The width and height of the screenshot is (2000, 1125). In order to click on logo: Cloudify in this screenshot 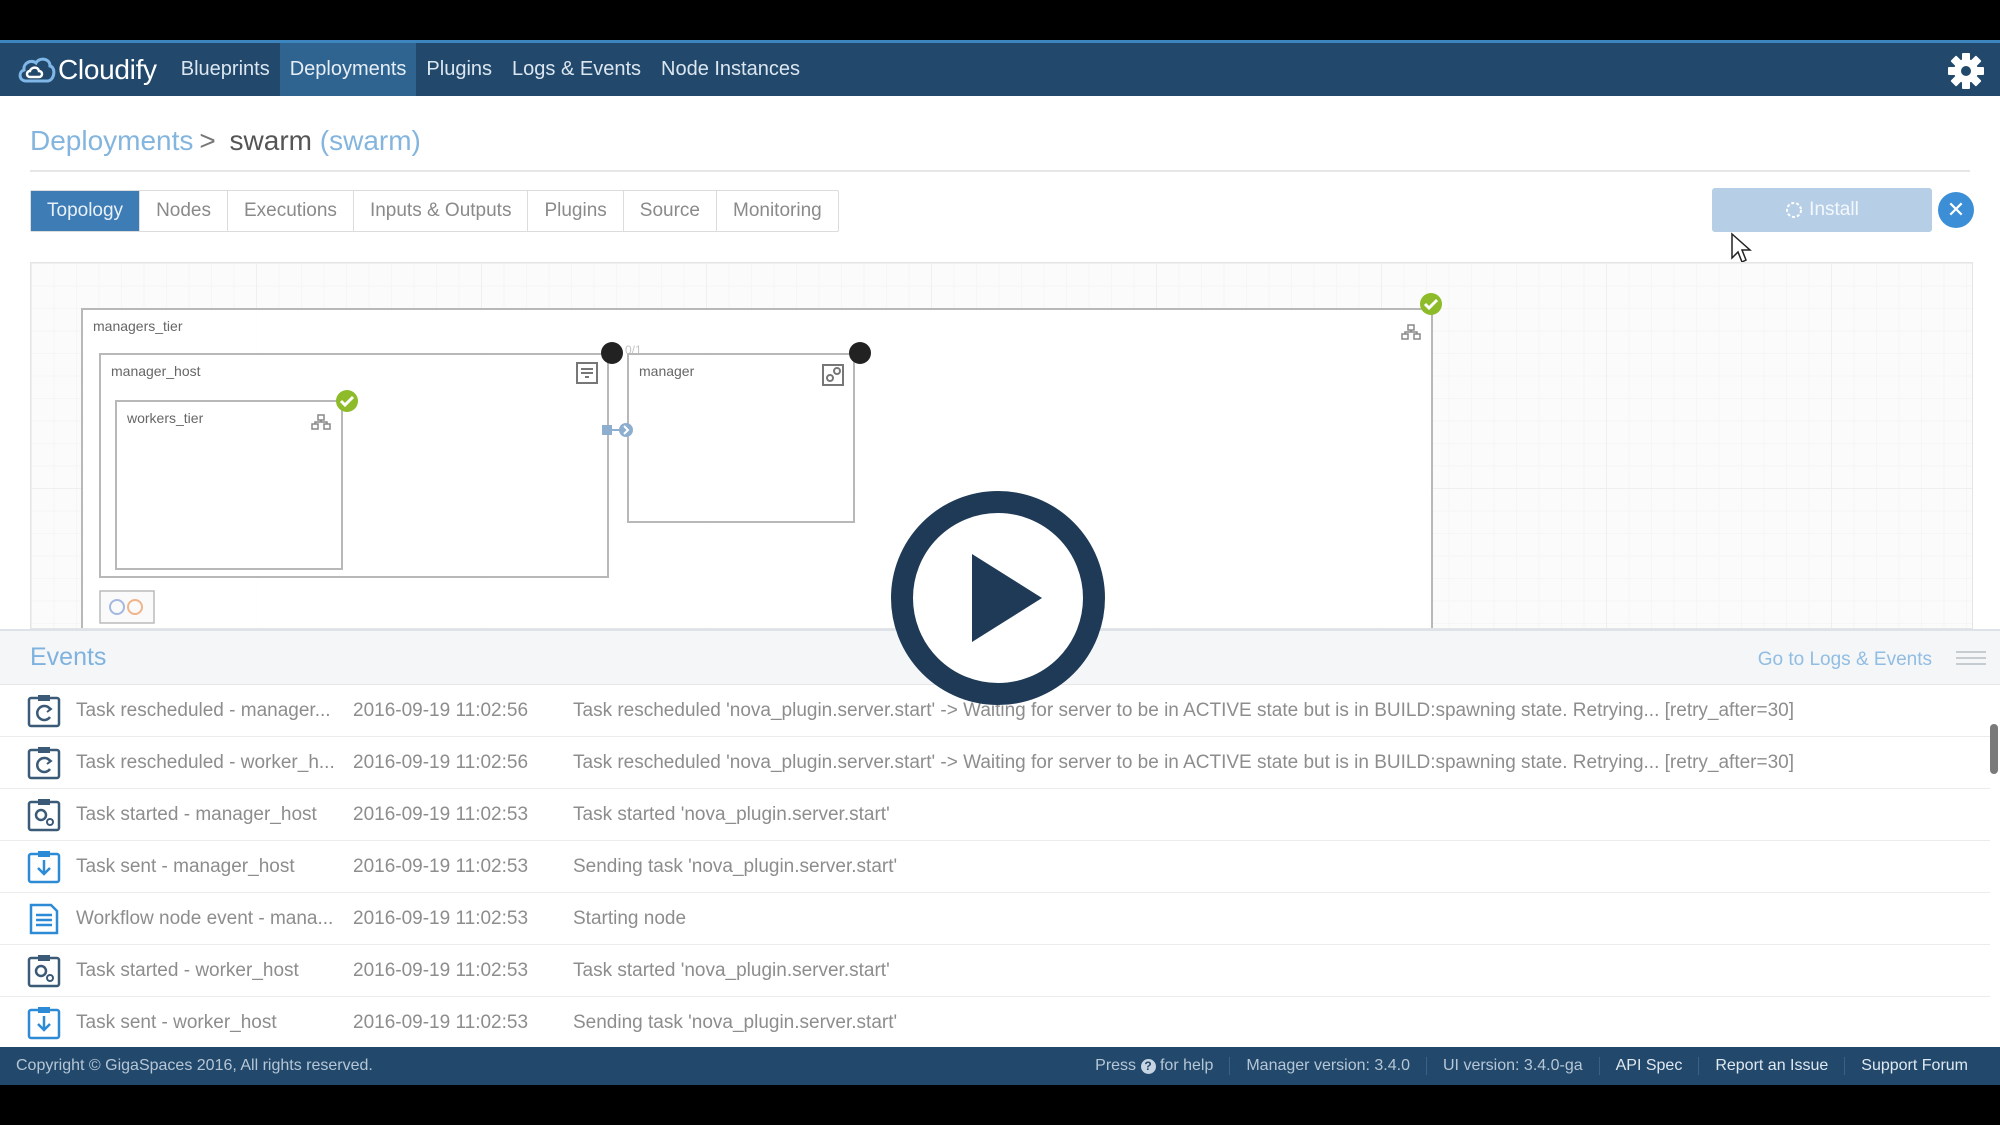, I will do `click(86, 70)`.